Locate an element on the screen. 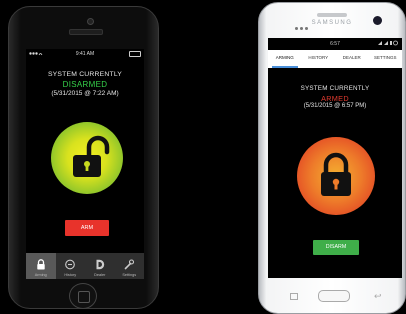 Image resolution: width=406 pixels, height=314 pixels. status-bar: 6:57 is located at coordinates (335, 43).